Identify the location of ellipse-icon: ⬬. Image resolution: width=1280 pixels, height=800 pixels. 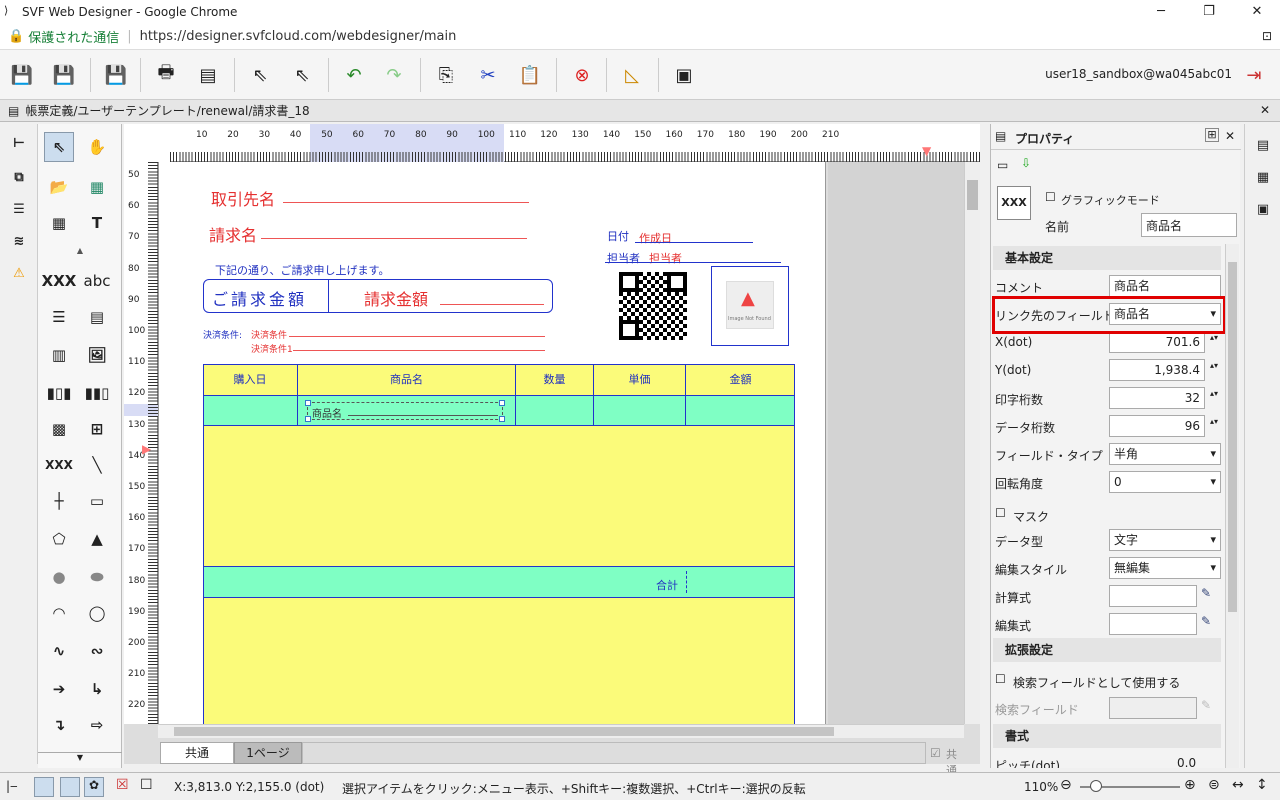
(97, 577).